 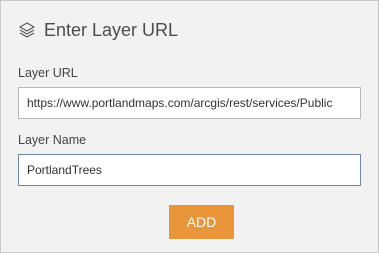 I want to click on panel-title: Enter Layer URL, so click(x=111, y=30).